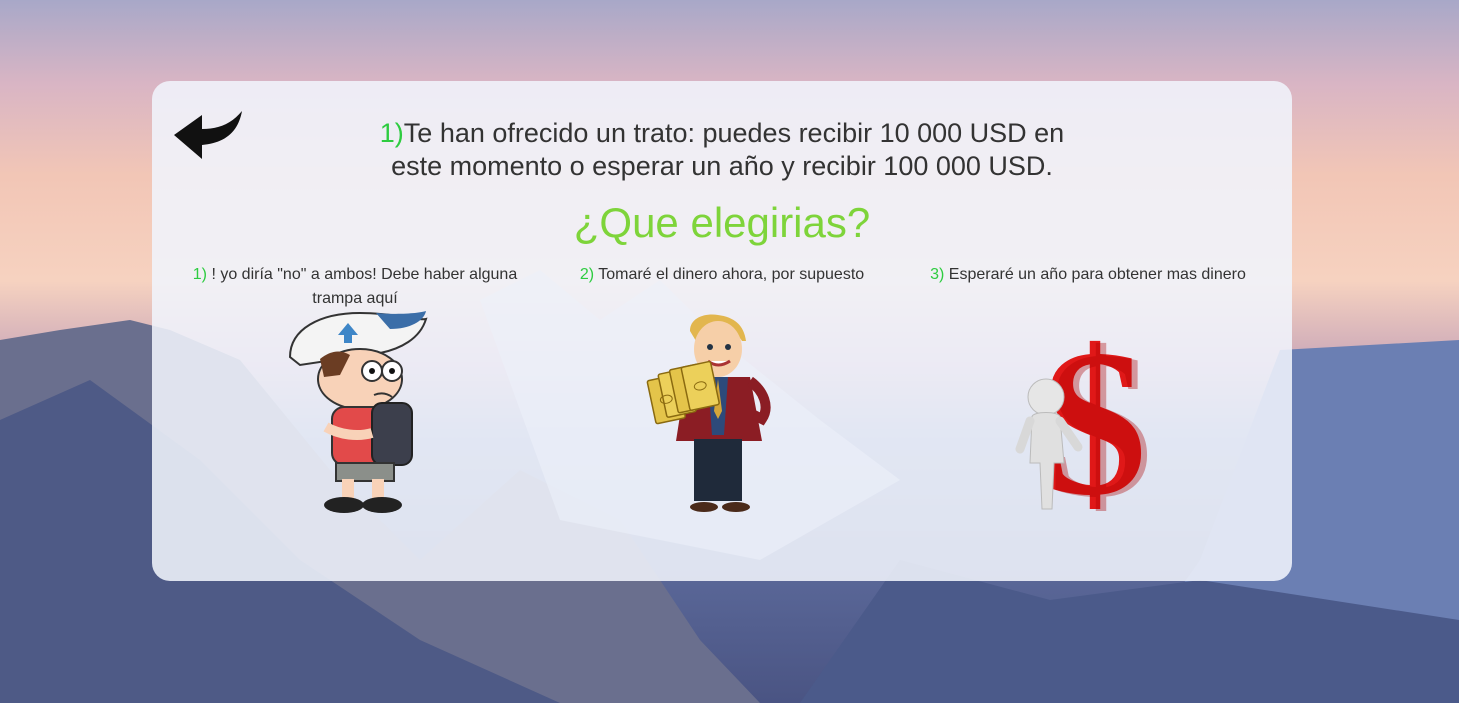 The height and width of the screenshot is (703, 1459). Describe the element at coordinates (714, 412) in the screenshot. I see `man-with-money-icon` at that location.